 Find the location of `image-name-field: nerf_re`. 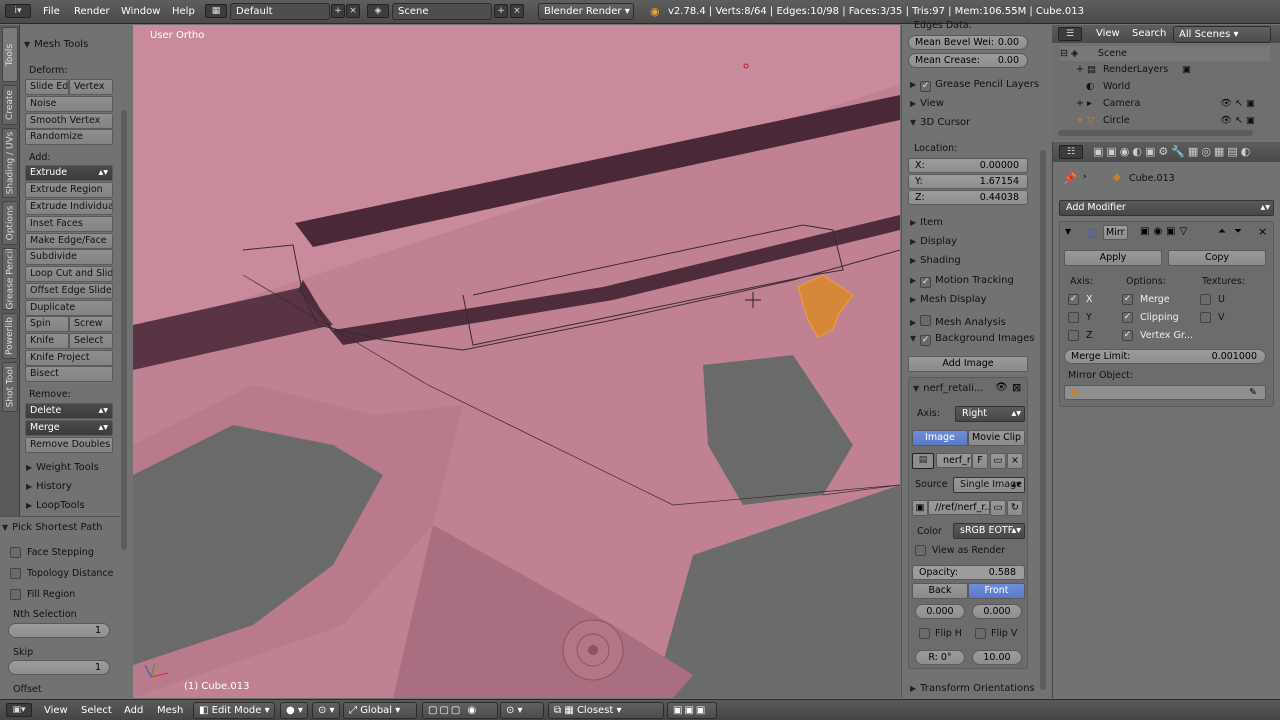

image-name-field: nerf_re is located at coordinates (954, 460).